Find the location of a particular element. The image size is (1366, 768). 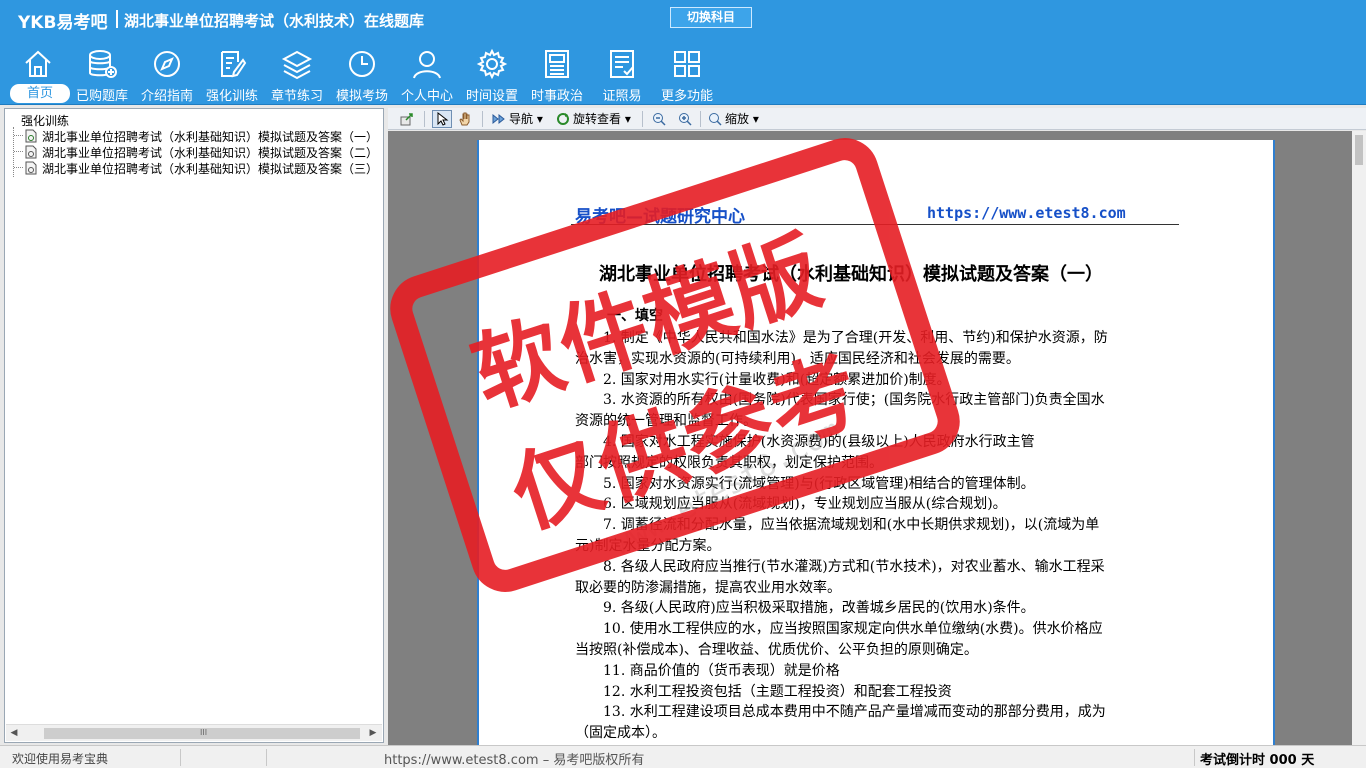

rotate-view-label: 旋转查看 is located at coordinates (597, 119).